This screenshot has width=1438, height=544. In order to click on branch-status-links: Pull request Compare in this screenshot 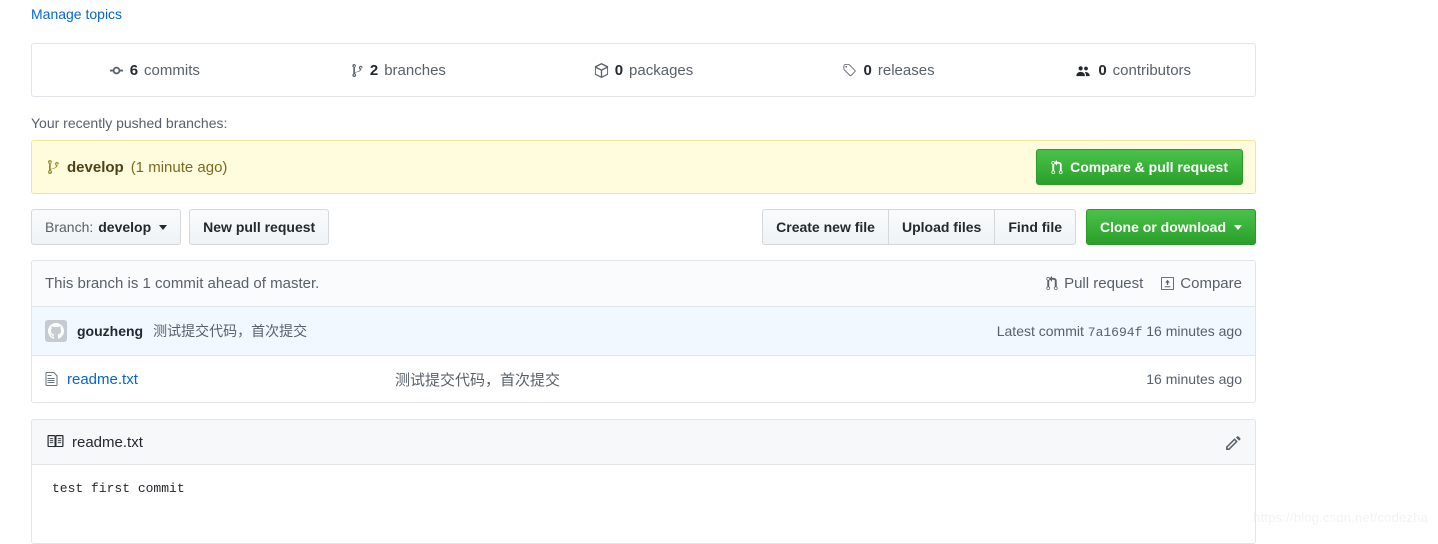, I will do `click(1144, 283)`.